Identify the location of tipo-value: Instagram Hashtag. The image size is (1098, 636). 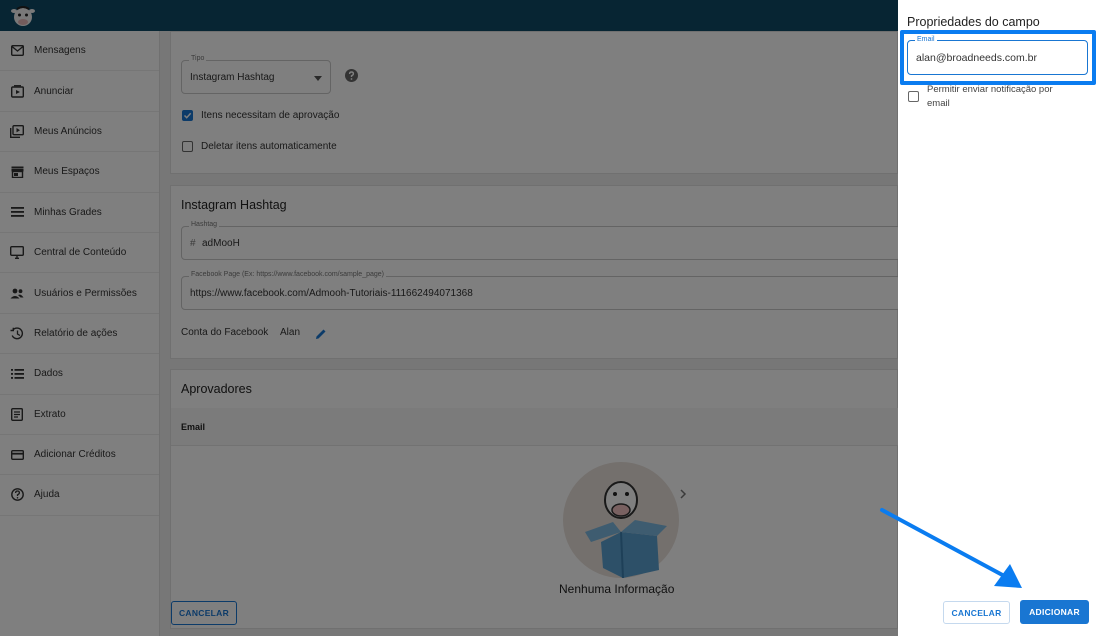
(232, 77).